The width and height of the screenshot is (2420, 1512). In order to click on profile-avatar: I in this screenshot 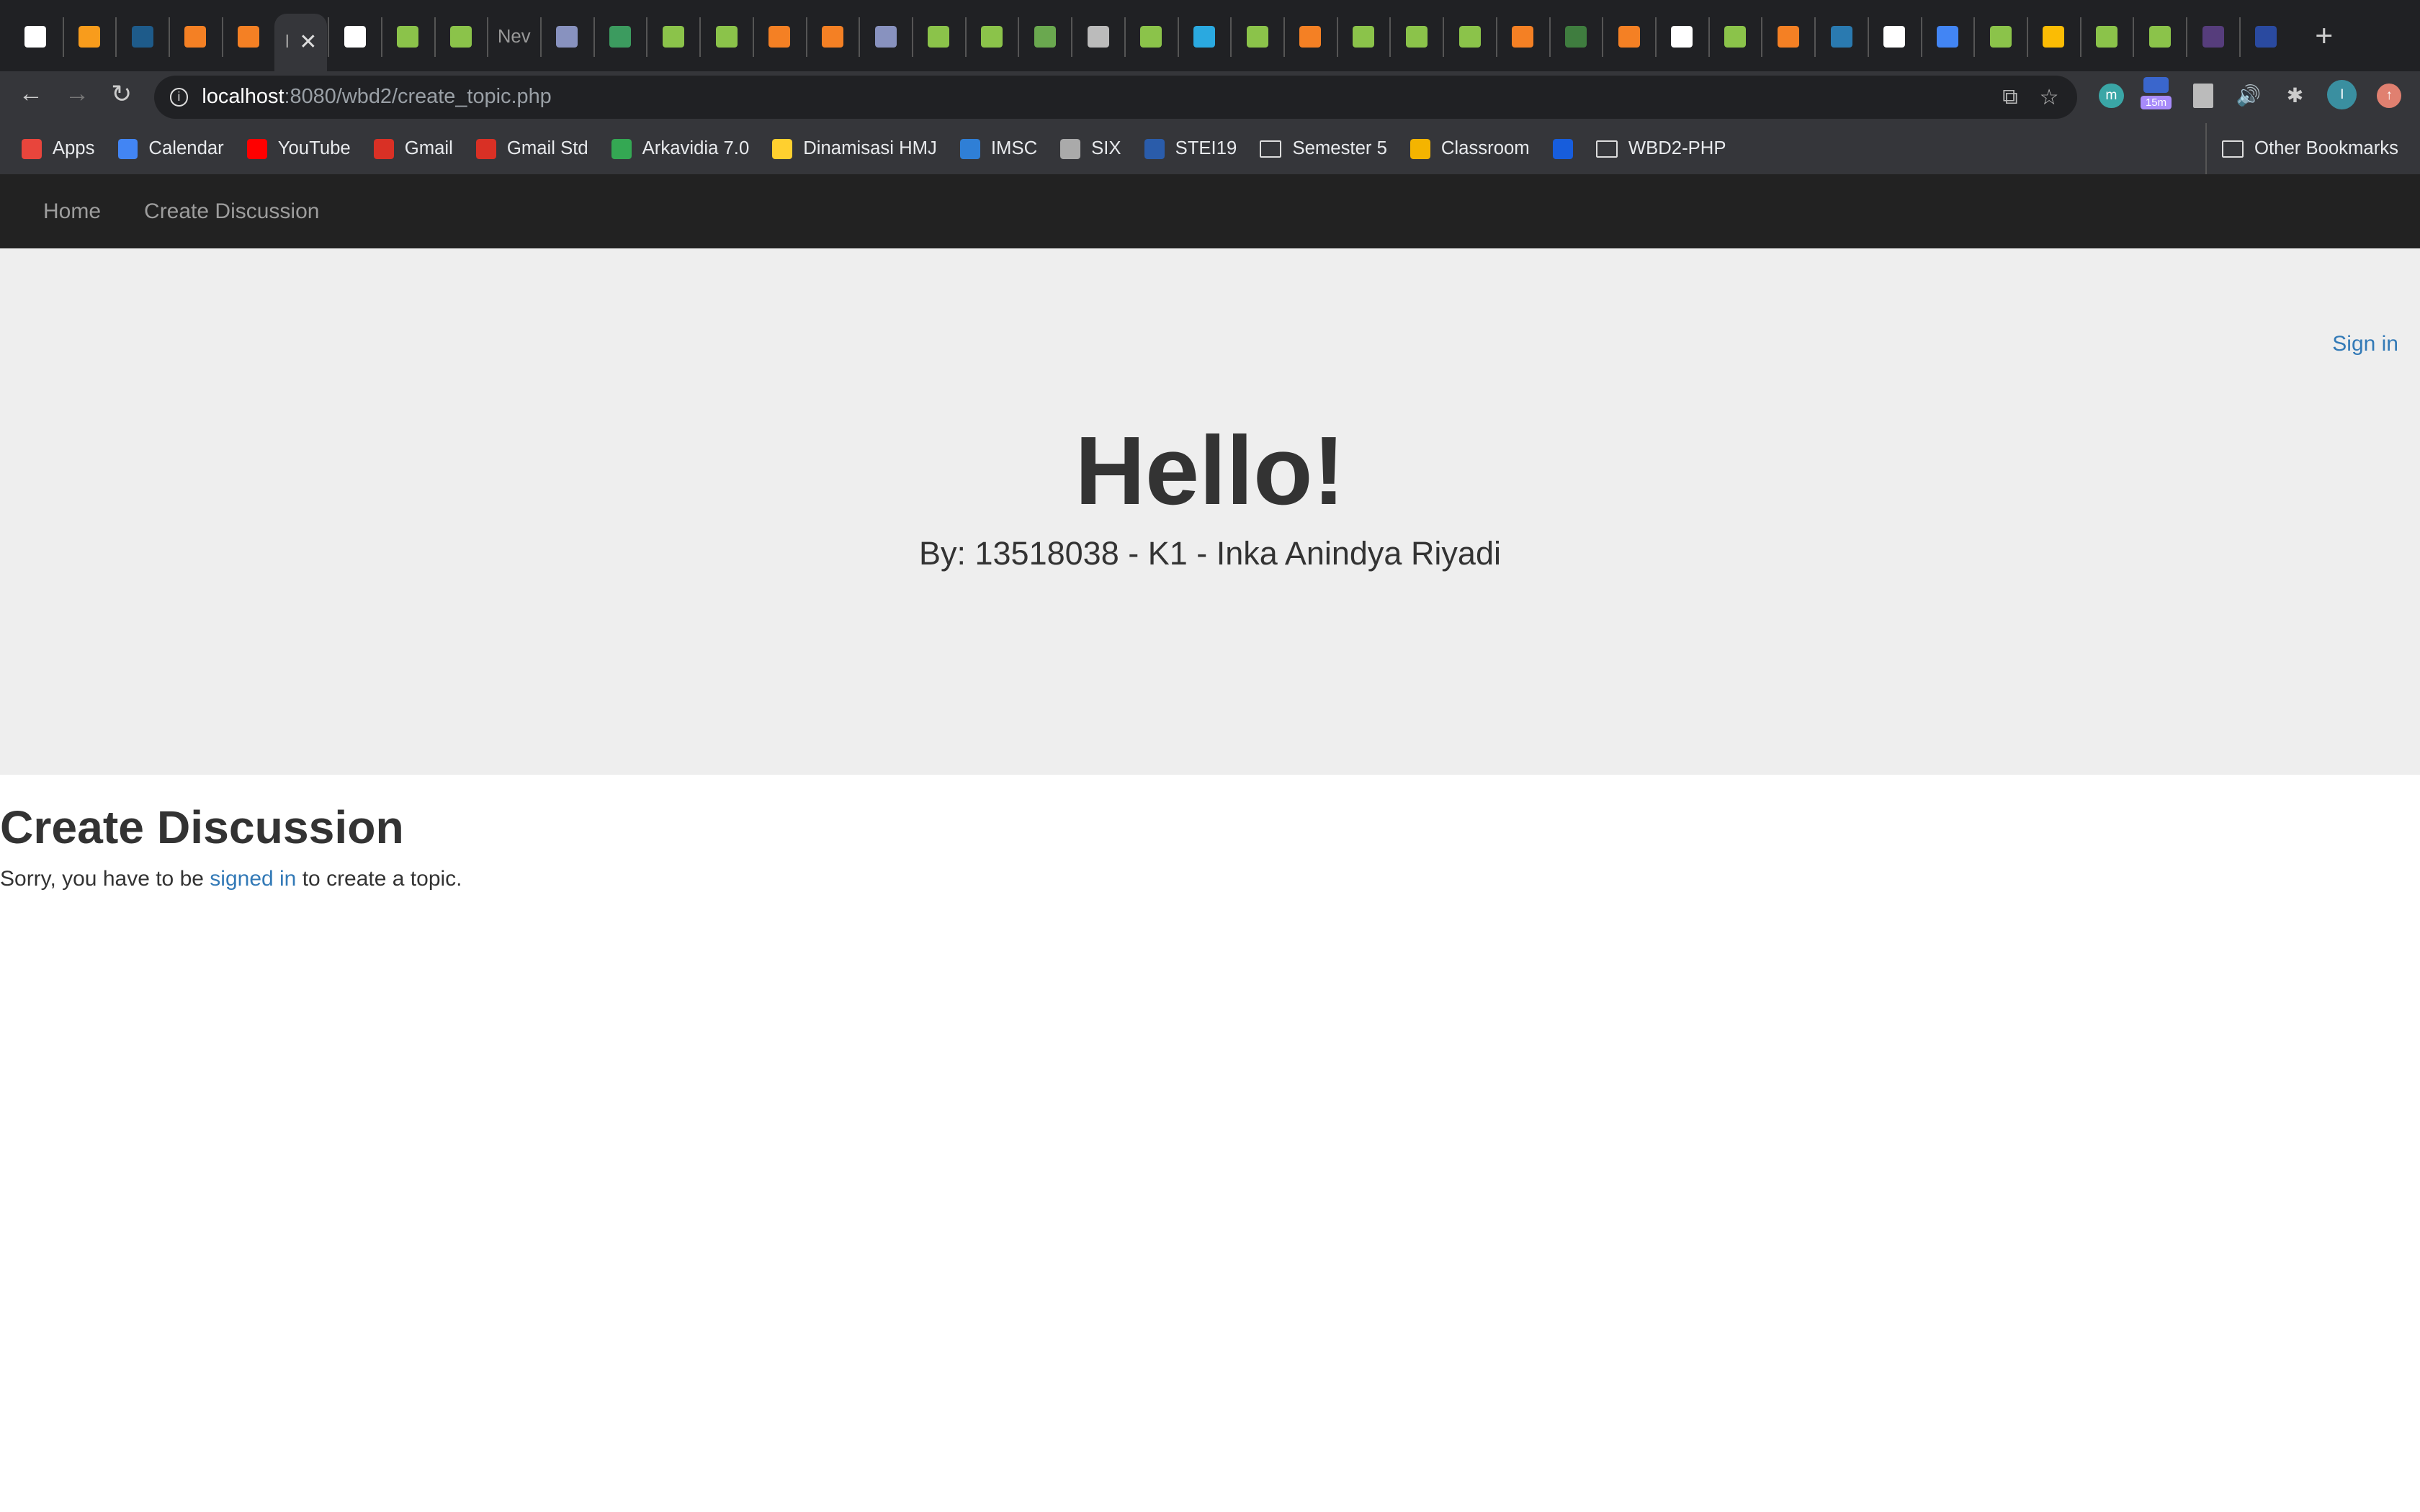, I will do `click(2342, 95)`.